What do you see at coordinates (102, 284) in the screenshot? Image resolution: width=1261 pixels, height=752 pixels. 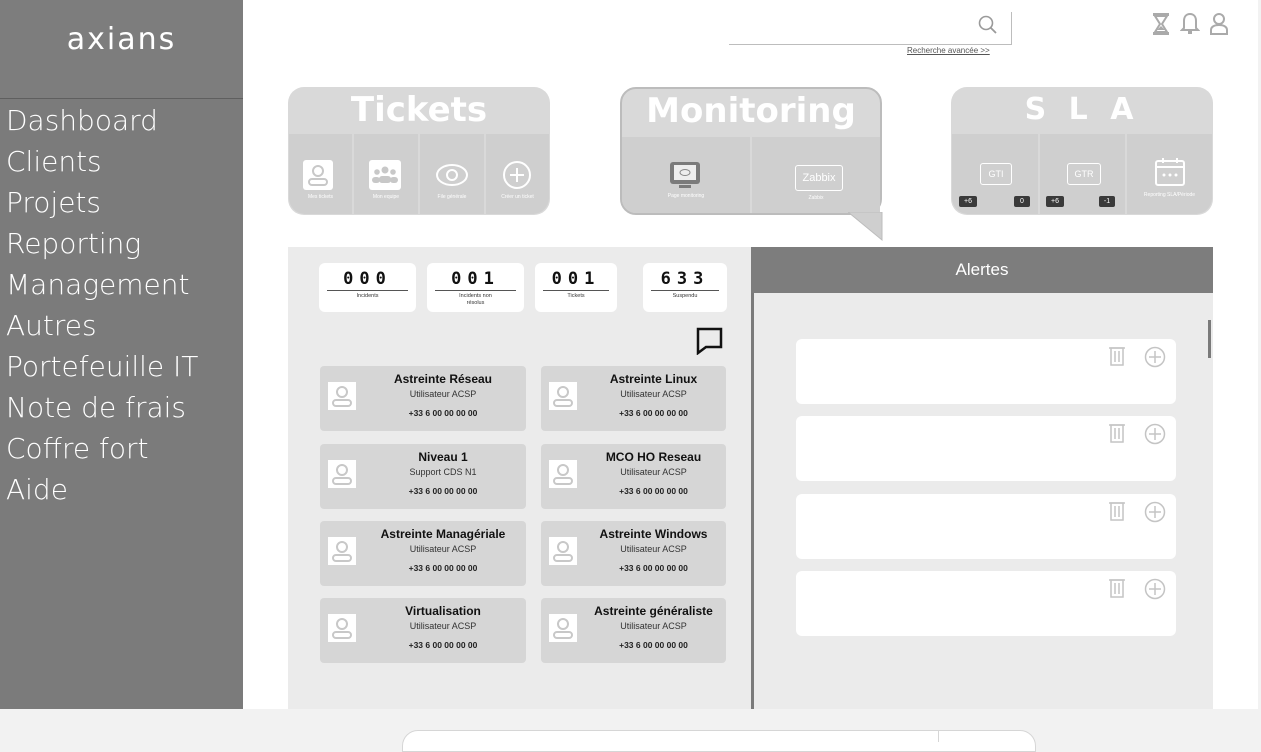 I see `sidebar-item-management: Management` at bounding box center [102, 284].